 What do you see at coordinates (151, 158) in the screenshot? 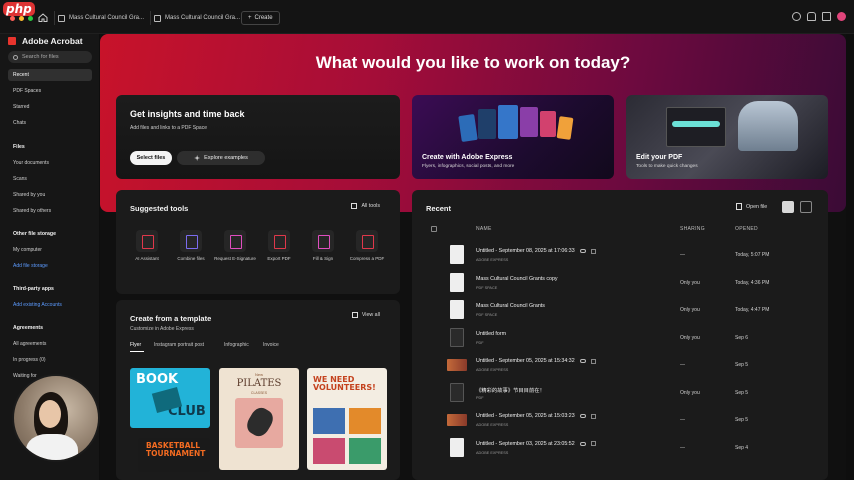
I see `select-files-button: Select files` at bounding box center [151, 158].